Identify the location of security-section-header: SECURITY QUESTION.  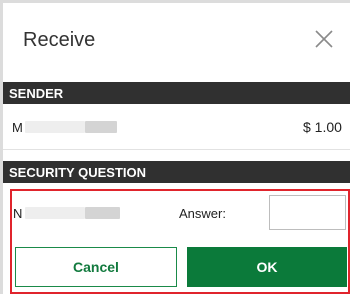
(176, 172).